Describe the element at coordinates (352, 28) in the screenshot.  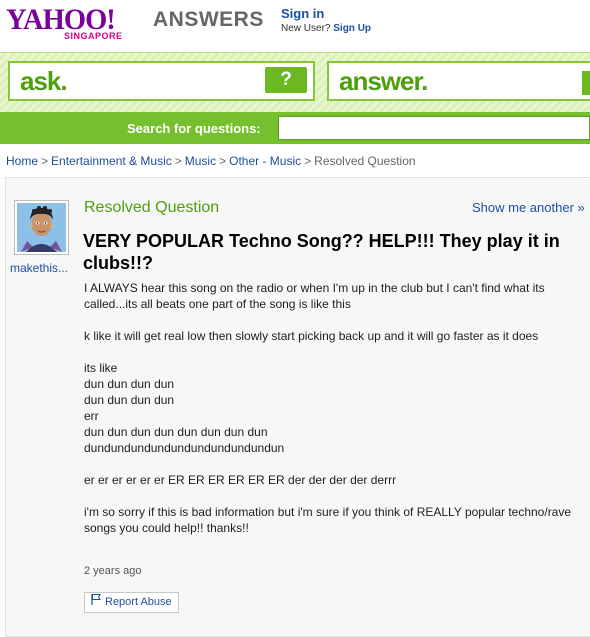
I see `sign-up-link: Sign Up` at that location.